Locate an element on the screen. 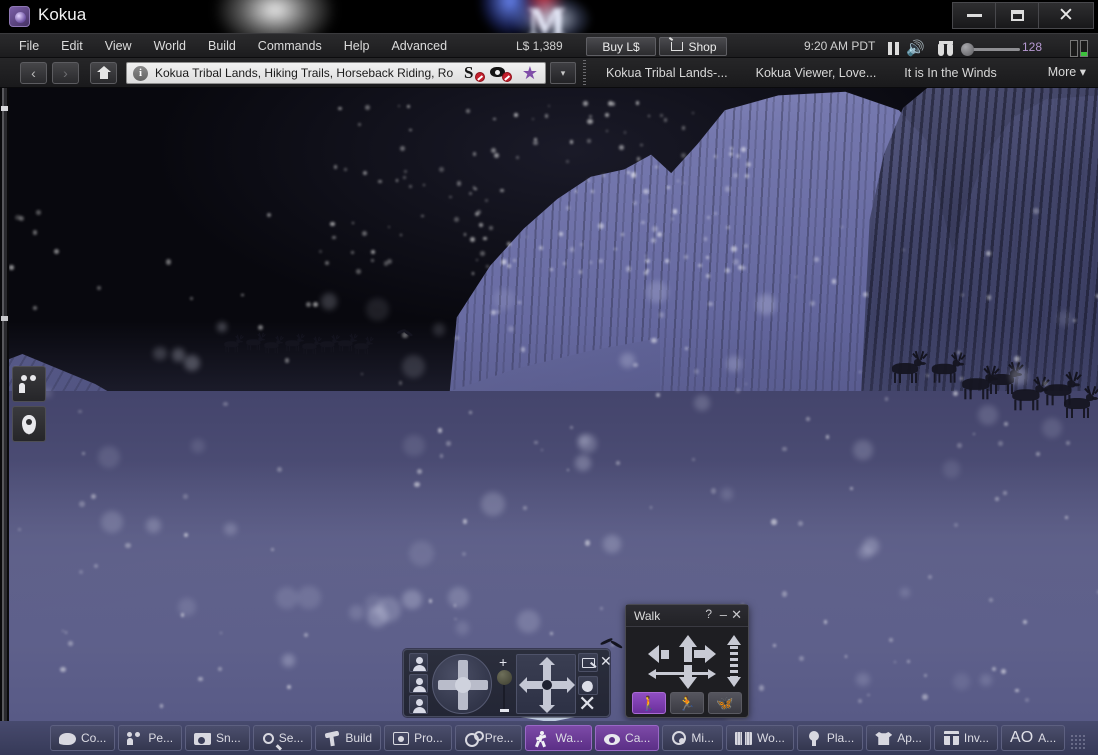 This screenshot has height=755, width=1098. see-avatars-disabled-icon is located at coordinates (501, 73).